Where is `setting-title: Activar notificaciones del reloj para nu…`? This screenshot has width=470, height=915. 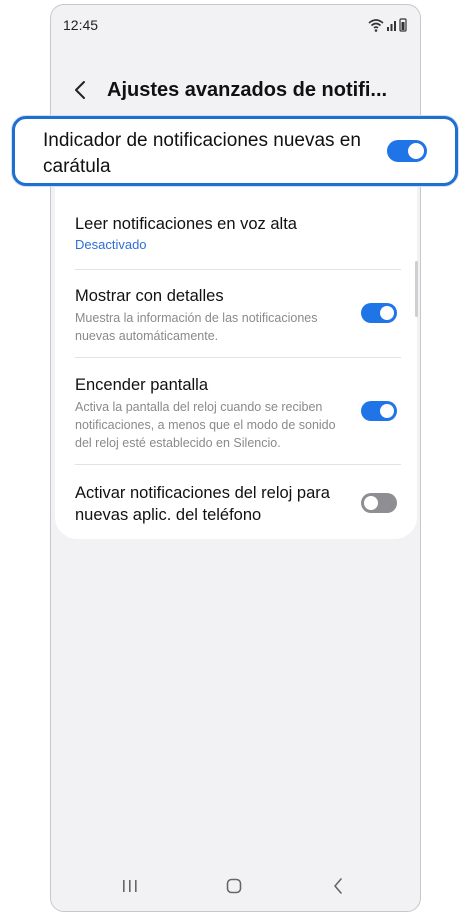 setting-title: Activar notificaciones del reloj para nu… is located at coordinates (202, 504).